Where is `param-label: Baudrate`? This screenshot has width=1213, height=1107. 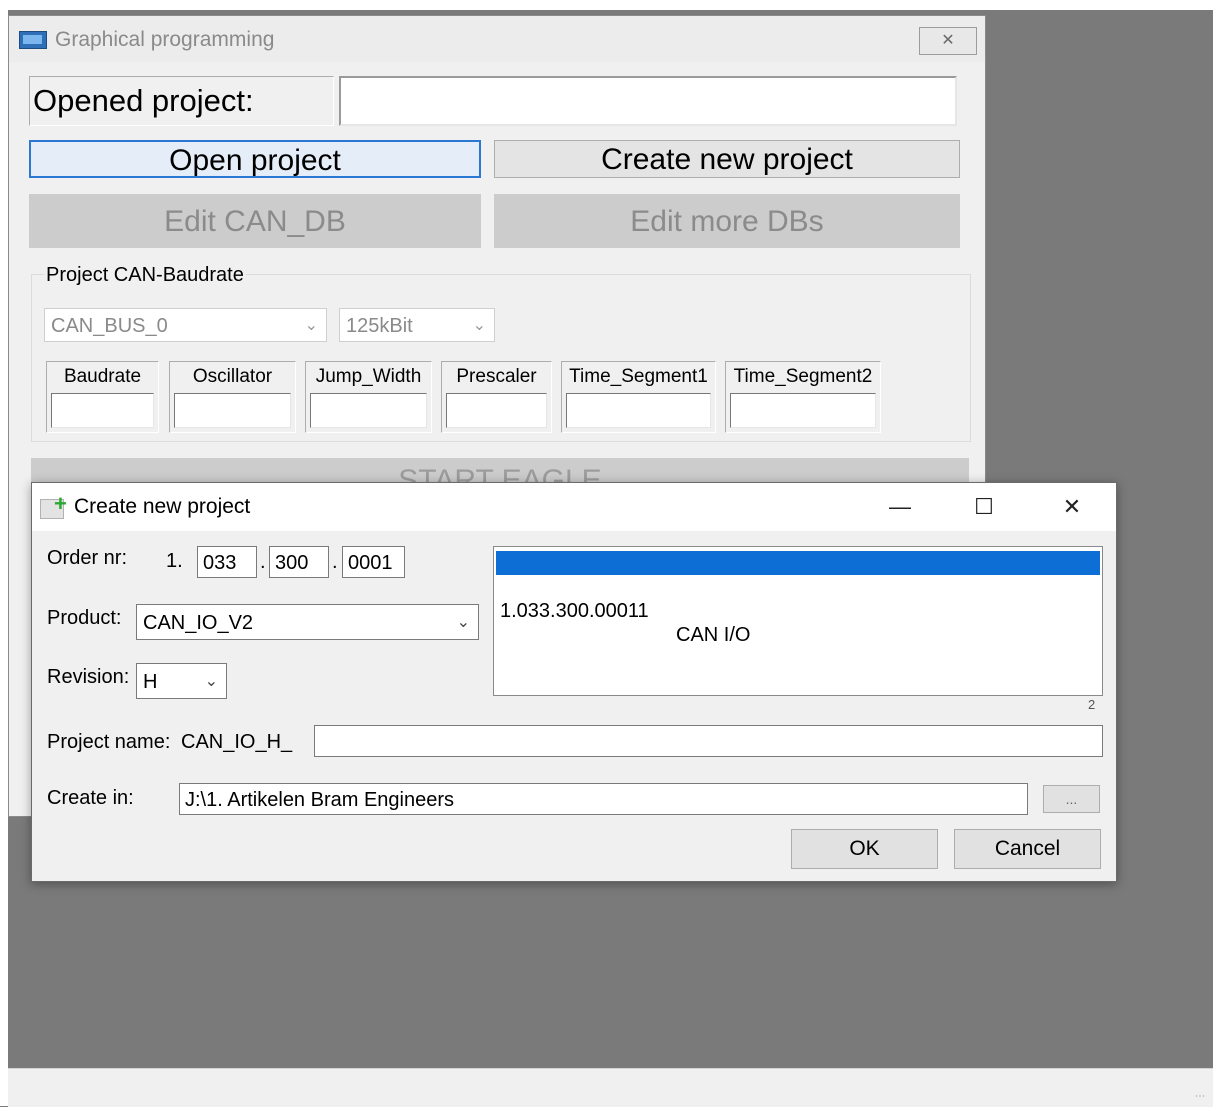
param-label: Baudrate is located at coordinates (102, 376).